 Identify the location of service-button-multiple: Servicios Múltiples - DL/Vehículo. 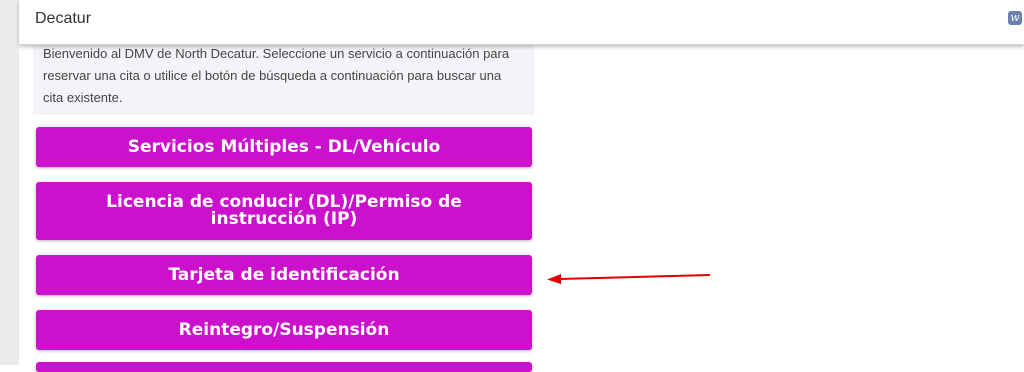
(284, 147).